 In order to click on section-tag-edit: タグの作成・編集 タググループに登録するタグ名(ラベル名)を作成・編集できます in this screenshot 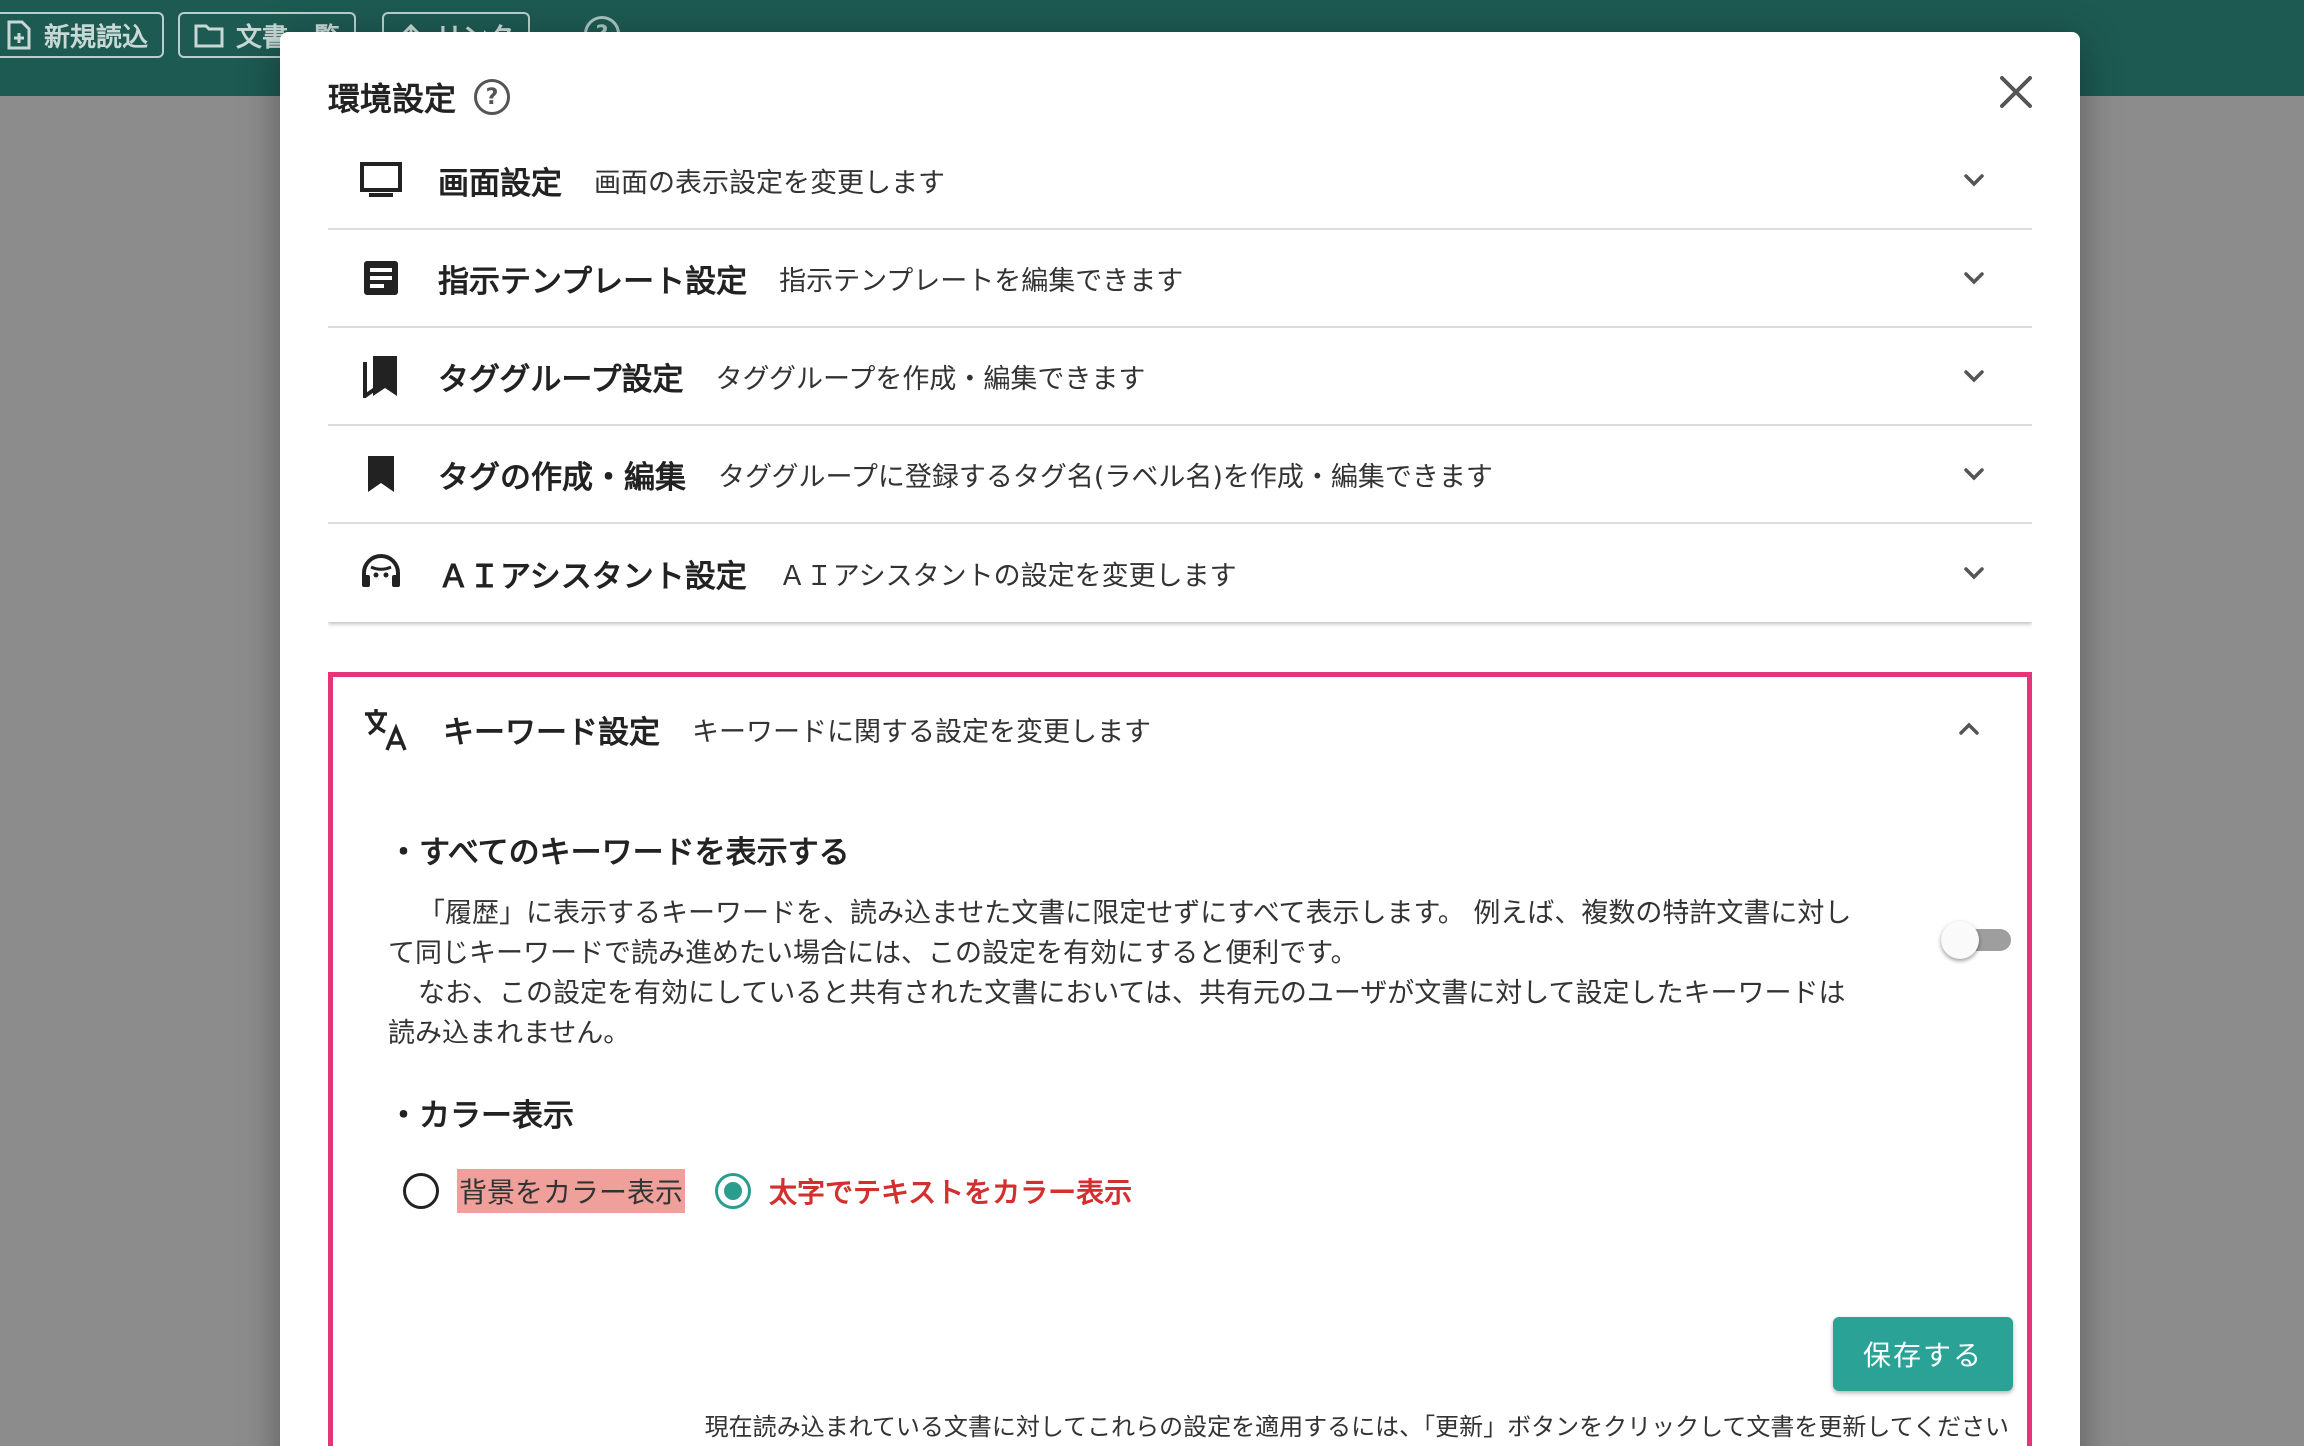, I will do `click(1180, 475)`.